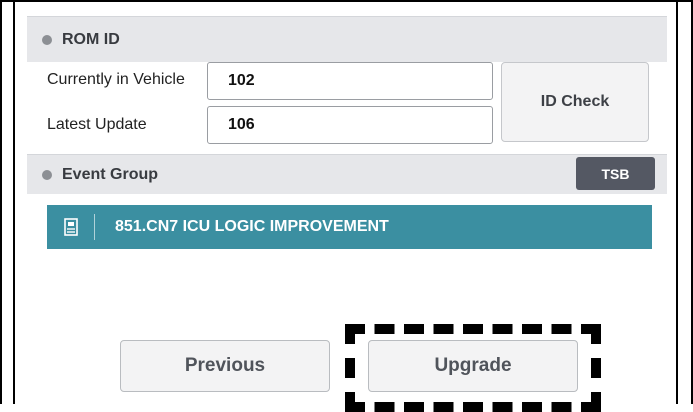 This screenshot has height=412, width=693. I want to click on rom-id-section-header: ROM ID, so click(347, 39).